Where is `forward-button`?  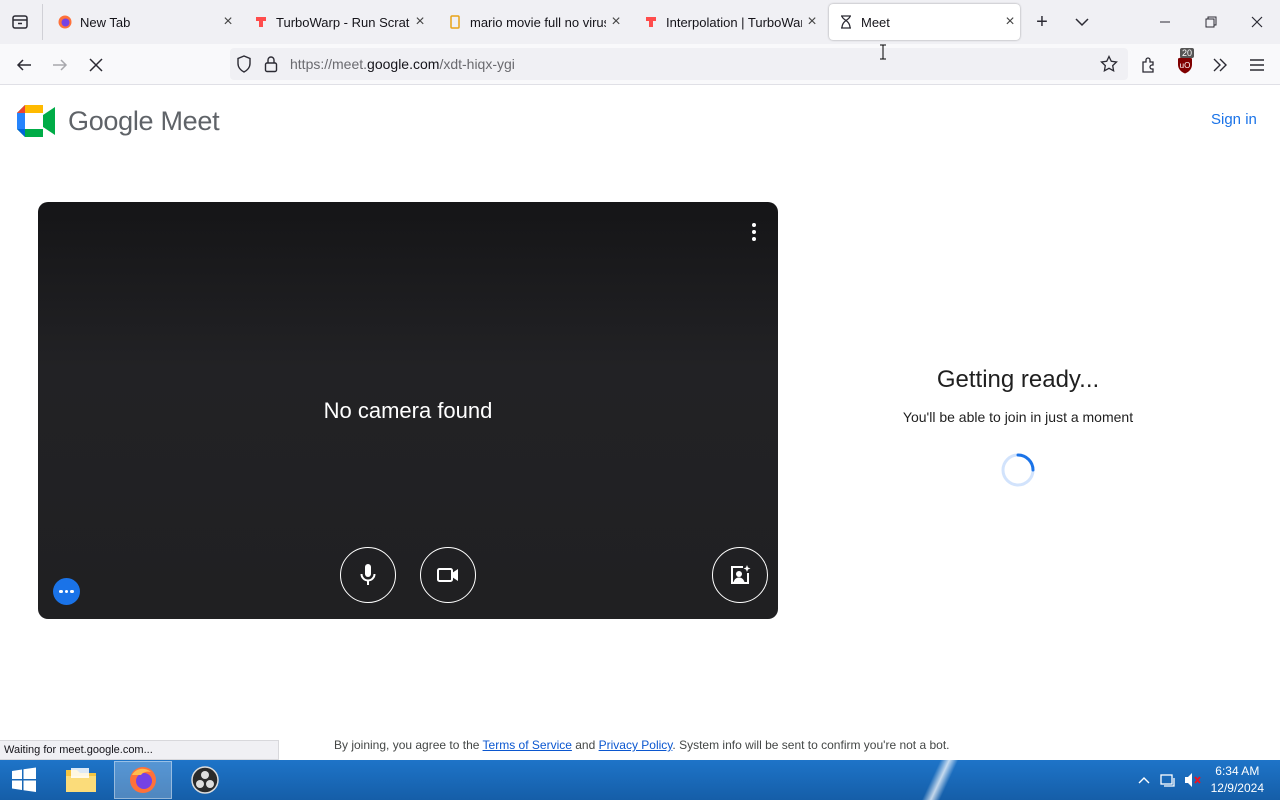
forward-button is located at coordinates (60, 65).